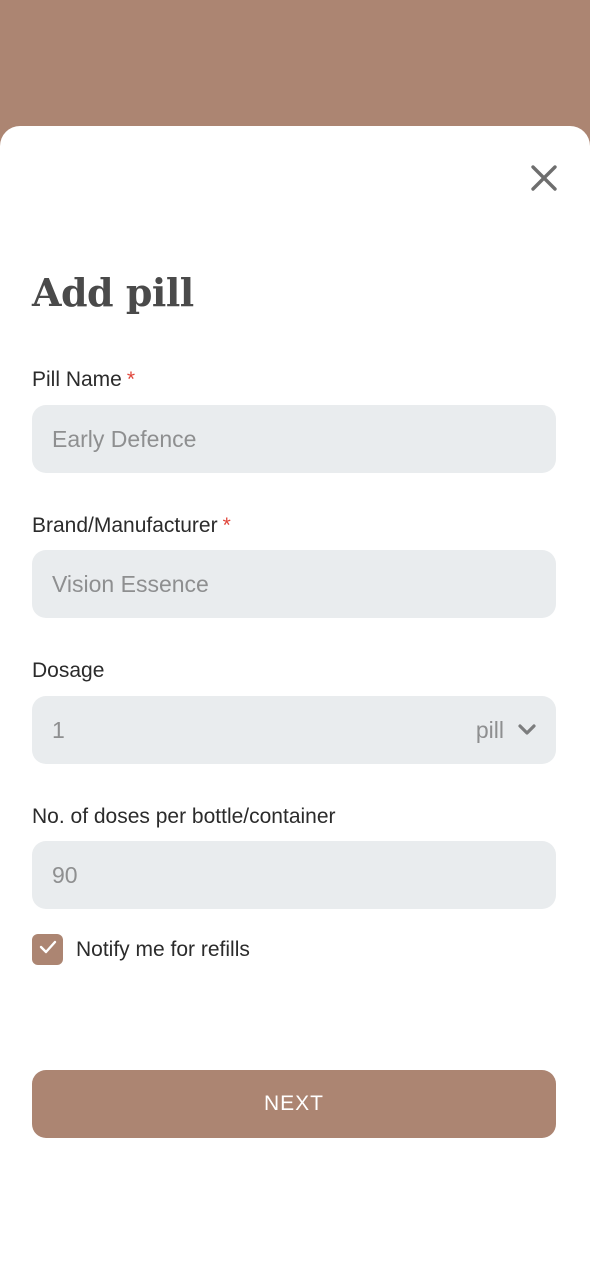 The height and width of the screenshot is (1278, 590). I want to click on chevron-down-icon, so click(527, 730).